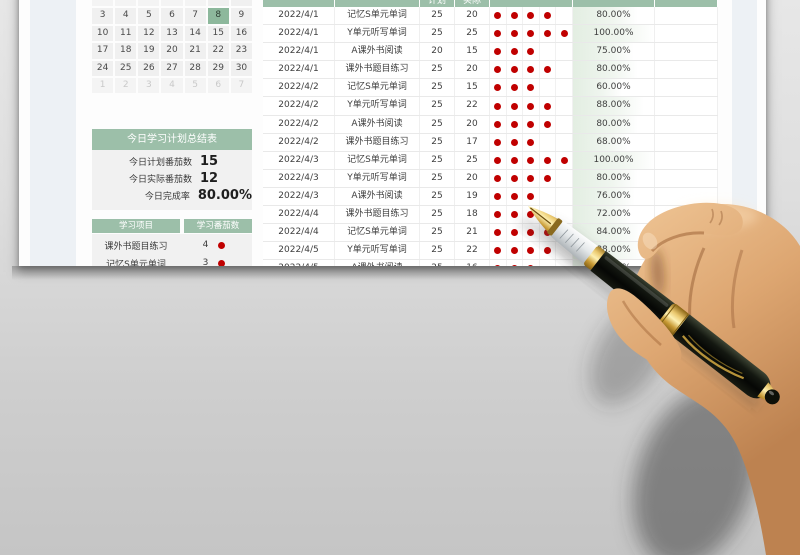 The image size is (800, 555). Describe the element at coordinates (195, 33) in the screenshot. I see `calendar-day: 14` at that location.